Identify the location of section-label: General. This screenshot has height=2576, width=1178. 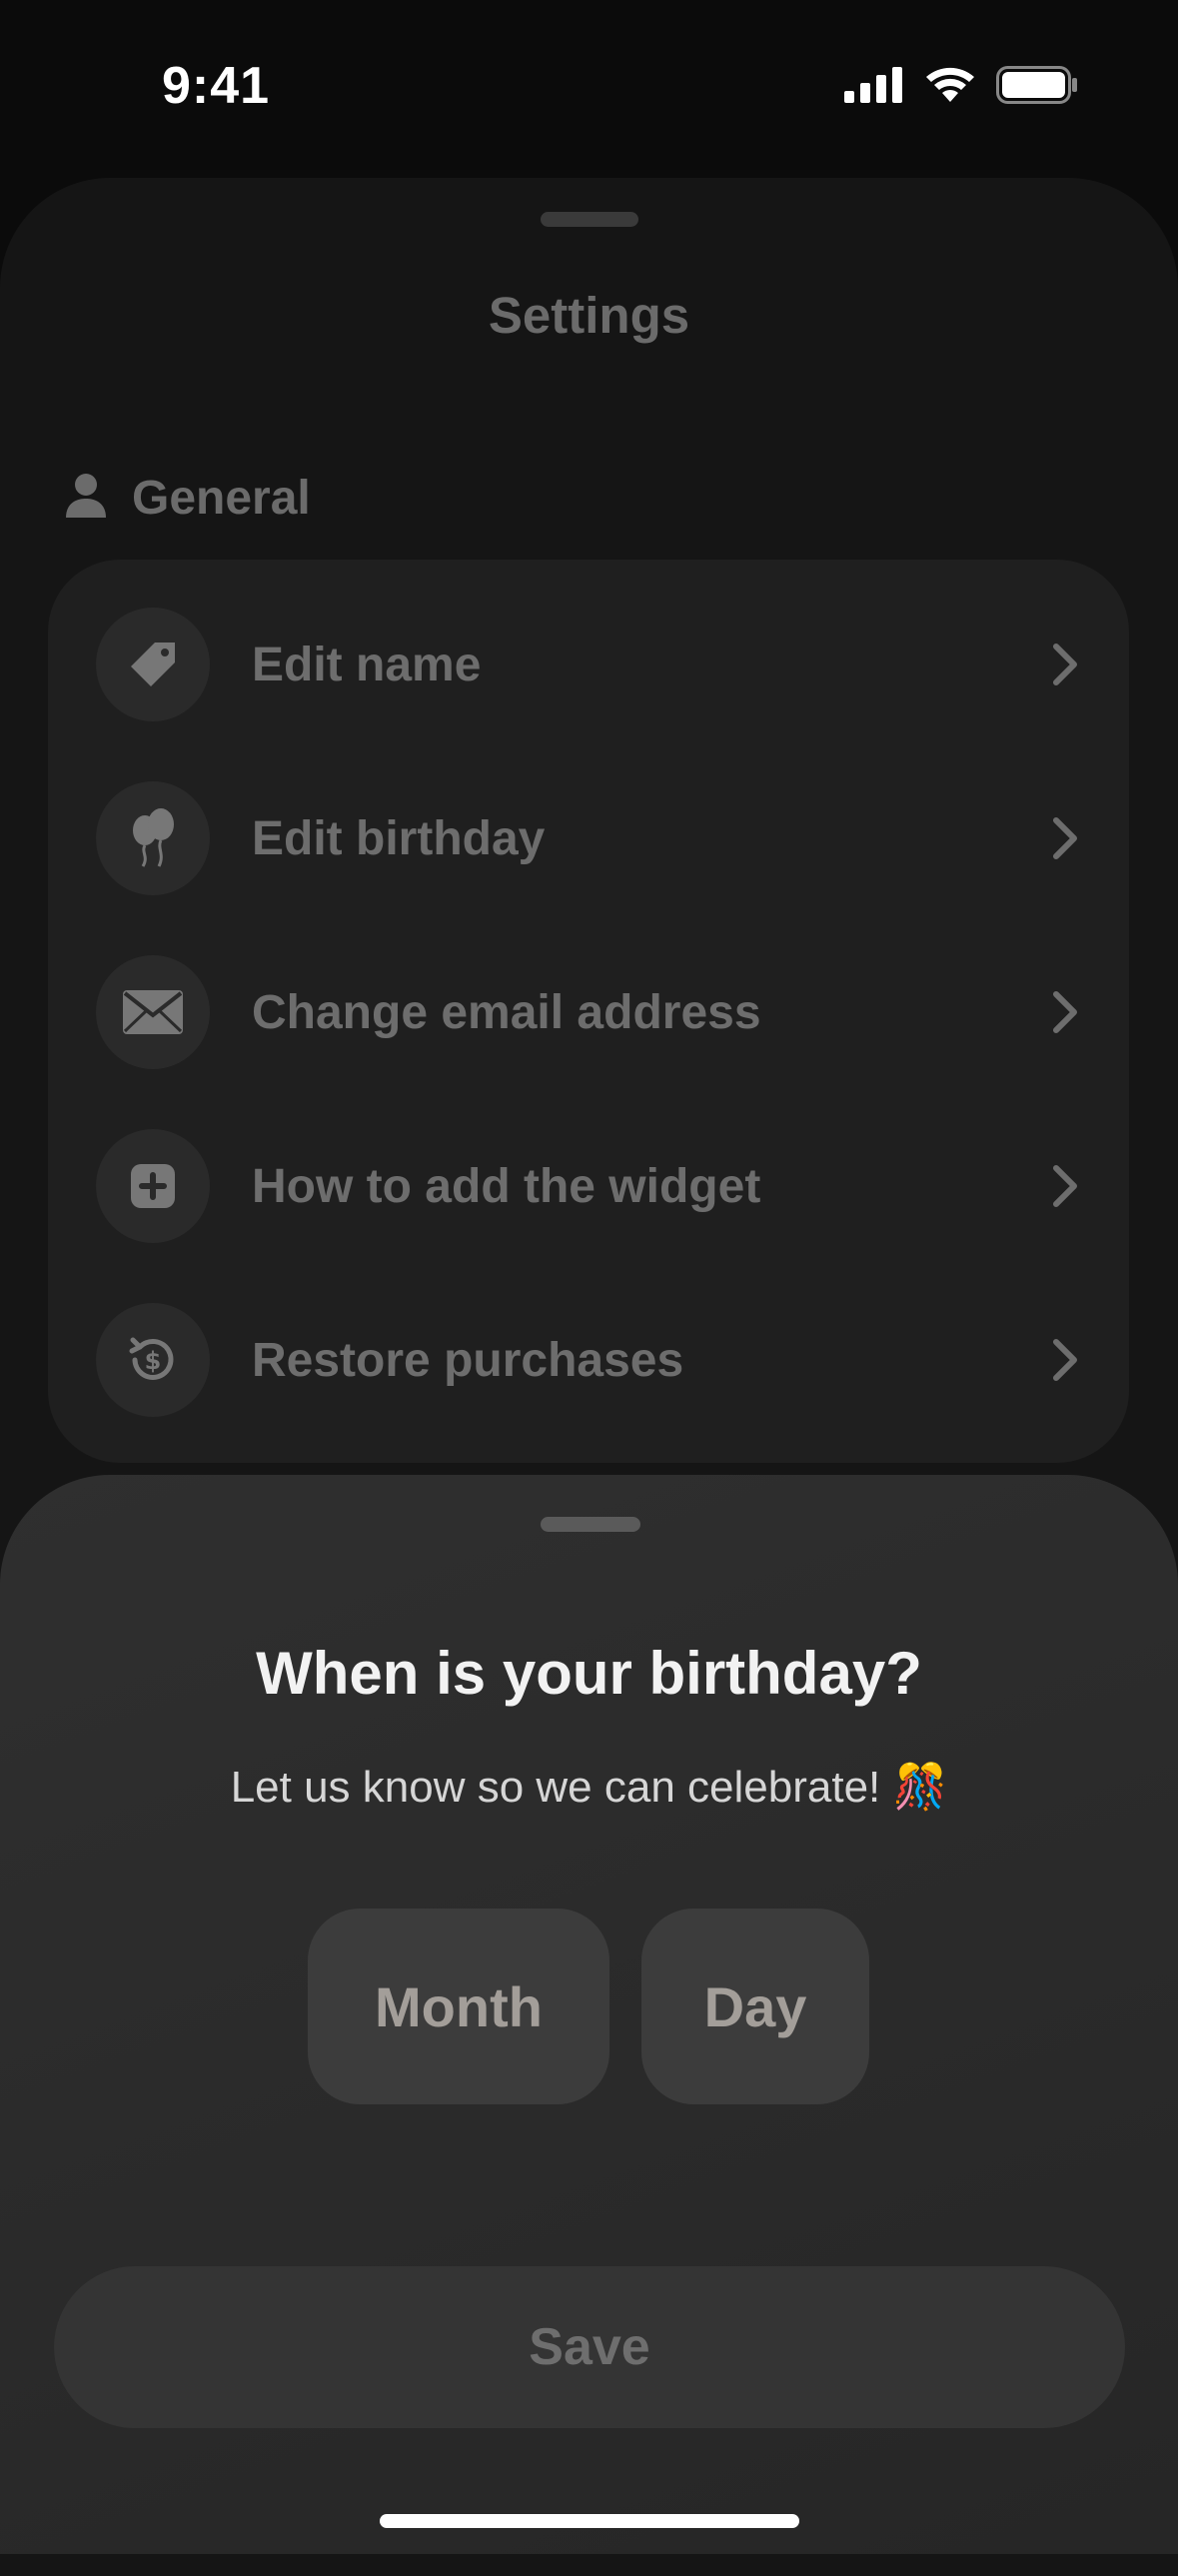
(221, 498).